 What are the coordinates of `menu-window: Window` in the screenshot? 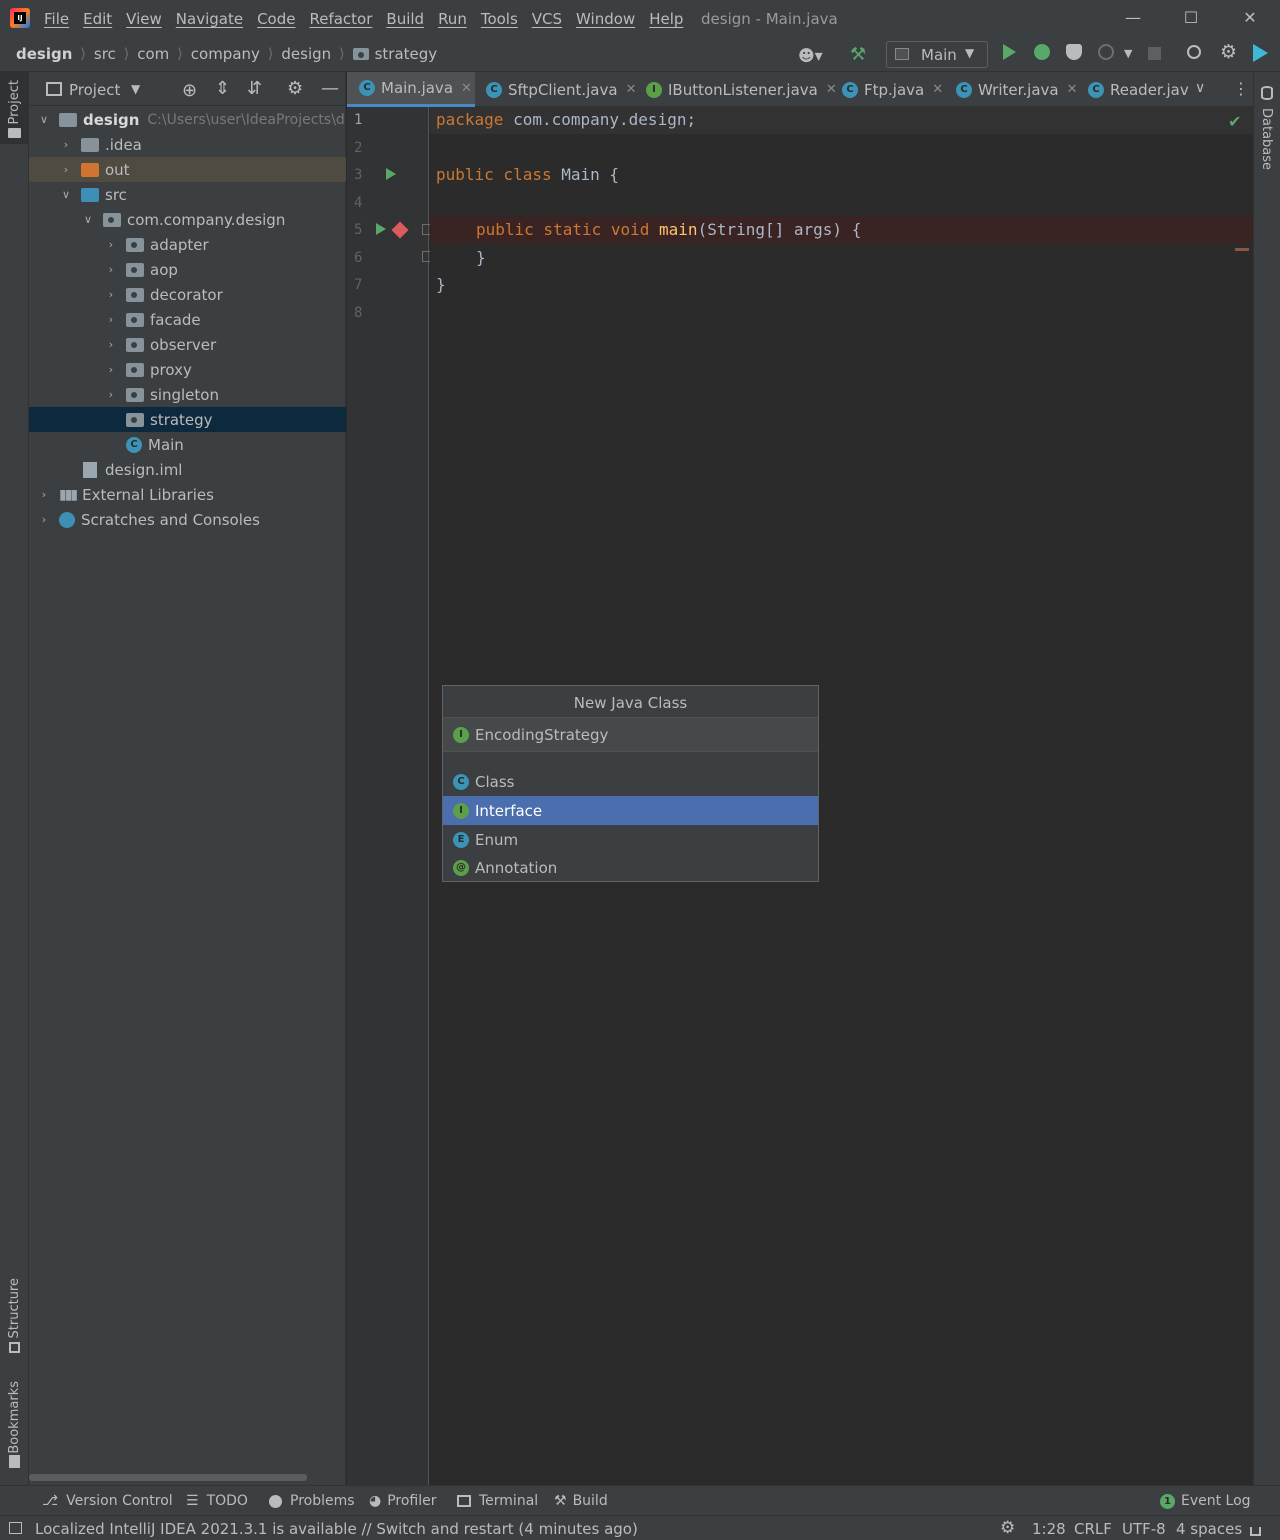 It's located at (605, 19).